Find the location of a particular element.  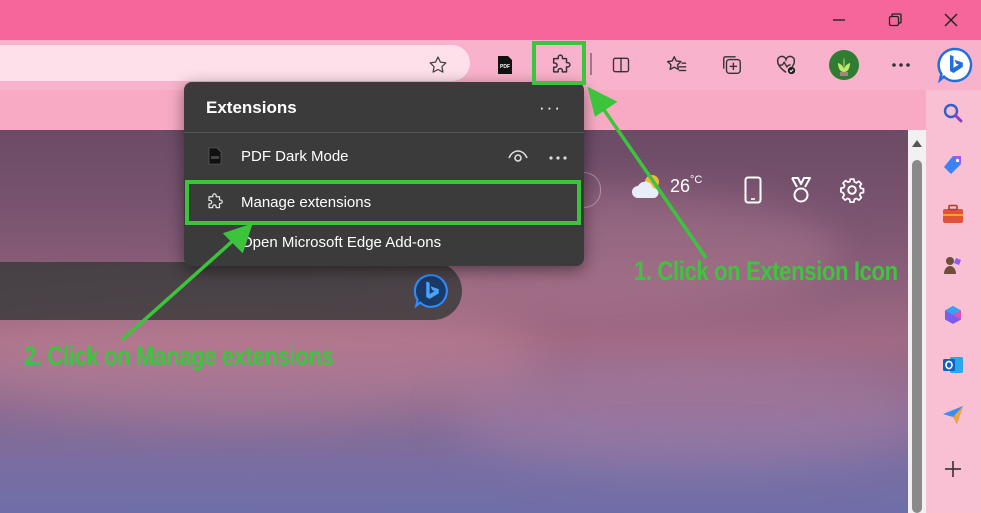

collections-icon is located at coordinates (732, 65).